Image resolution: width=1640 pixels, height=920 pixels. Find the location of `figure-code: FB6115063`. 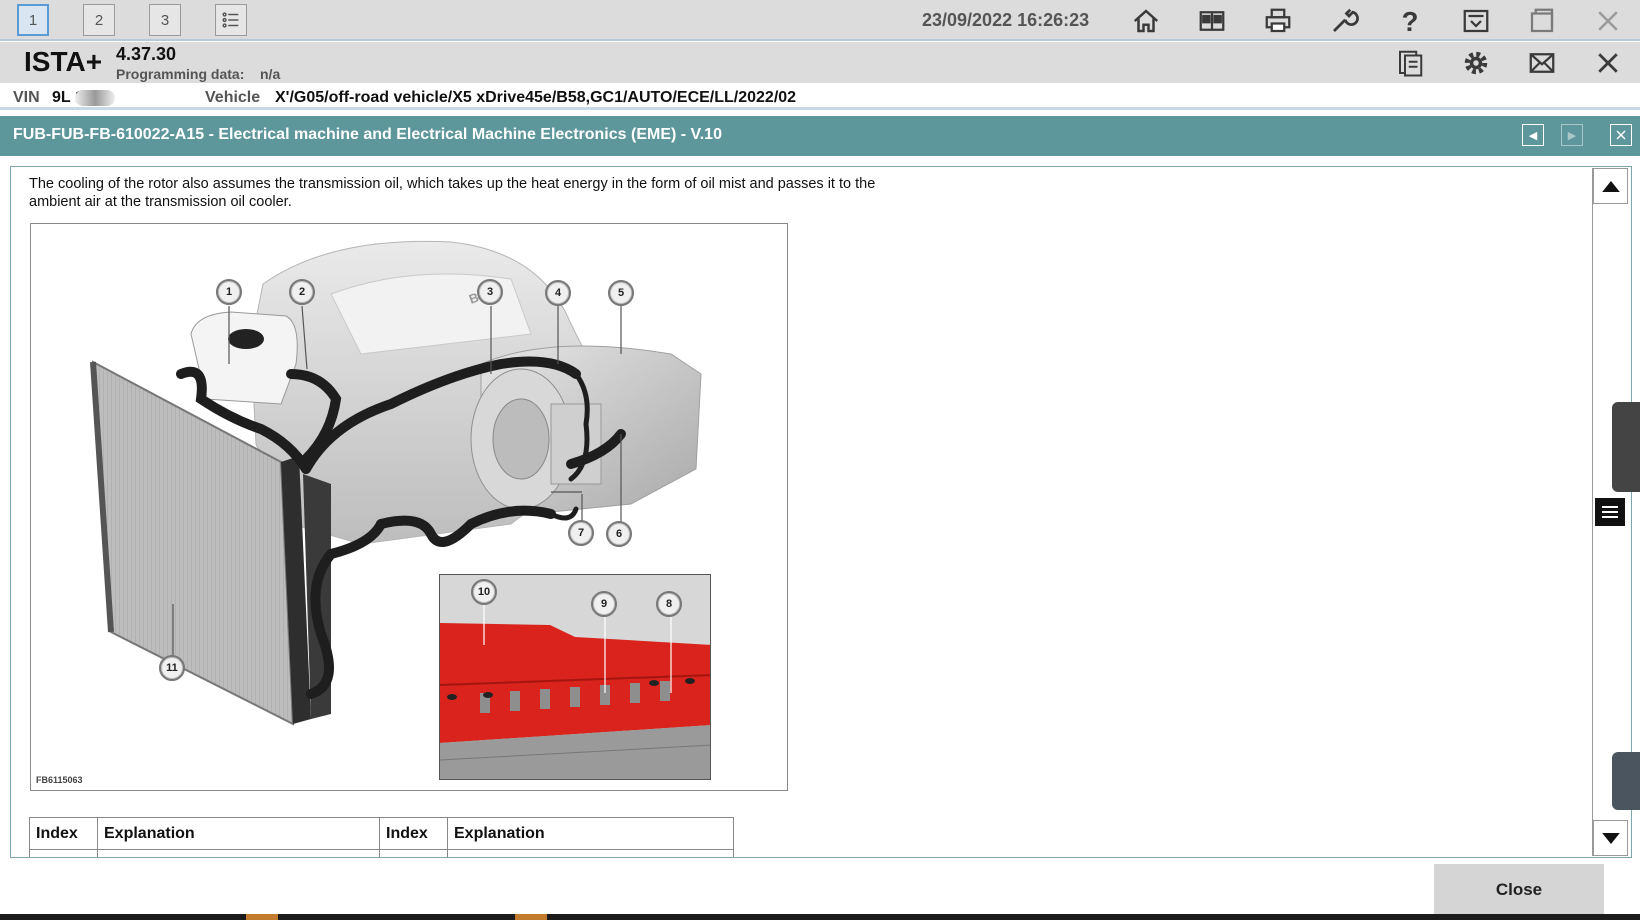

figure-code: FB6115063 is located at coordinates (59, 780).